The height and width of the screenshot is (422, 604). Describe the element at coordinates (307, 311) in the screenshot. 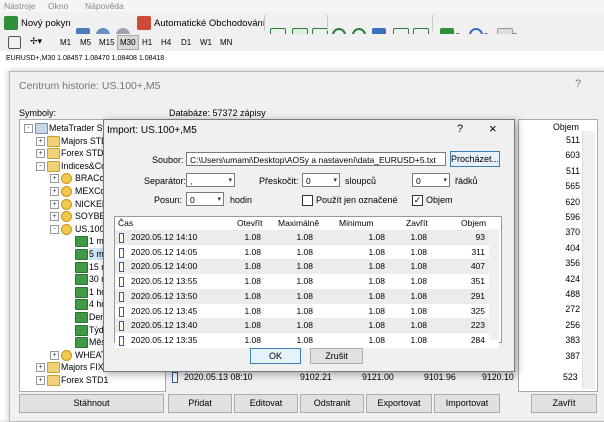

I see `table-row: 2020.05.12 13:45 1.08 1.08 1.08 1.08 325` at that location.